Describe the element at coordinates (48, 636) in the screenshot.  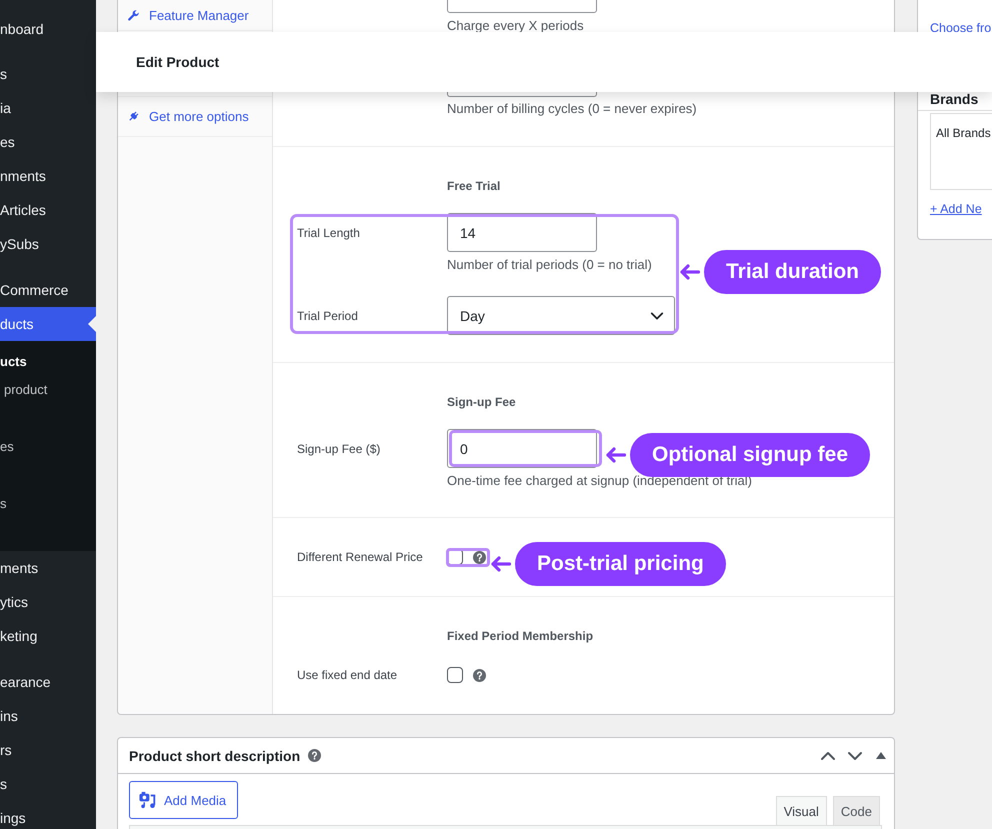
I see `menu-item: keting` at that location.